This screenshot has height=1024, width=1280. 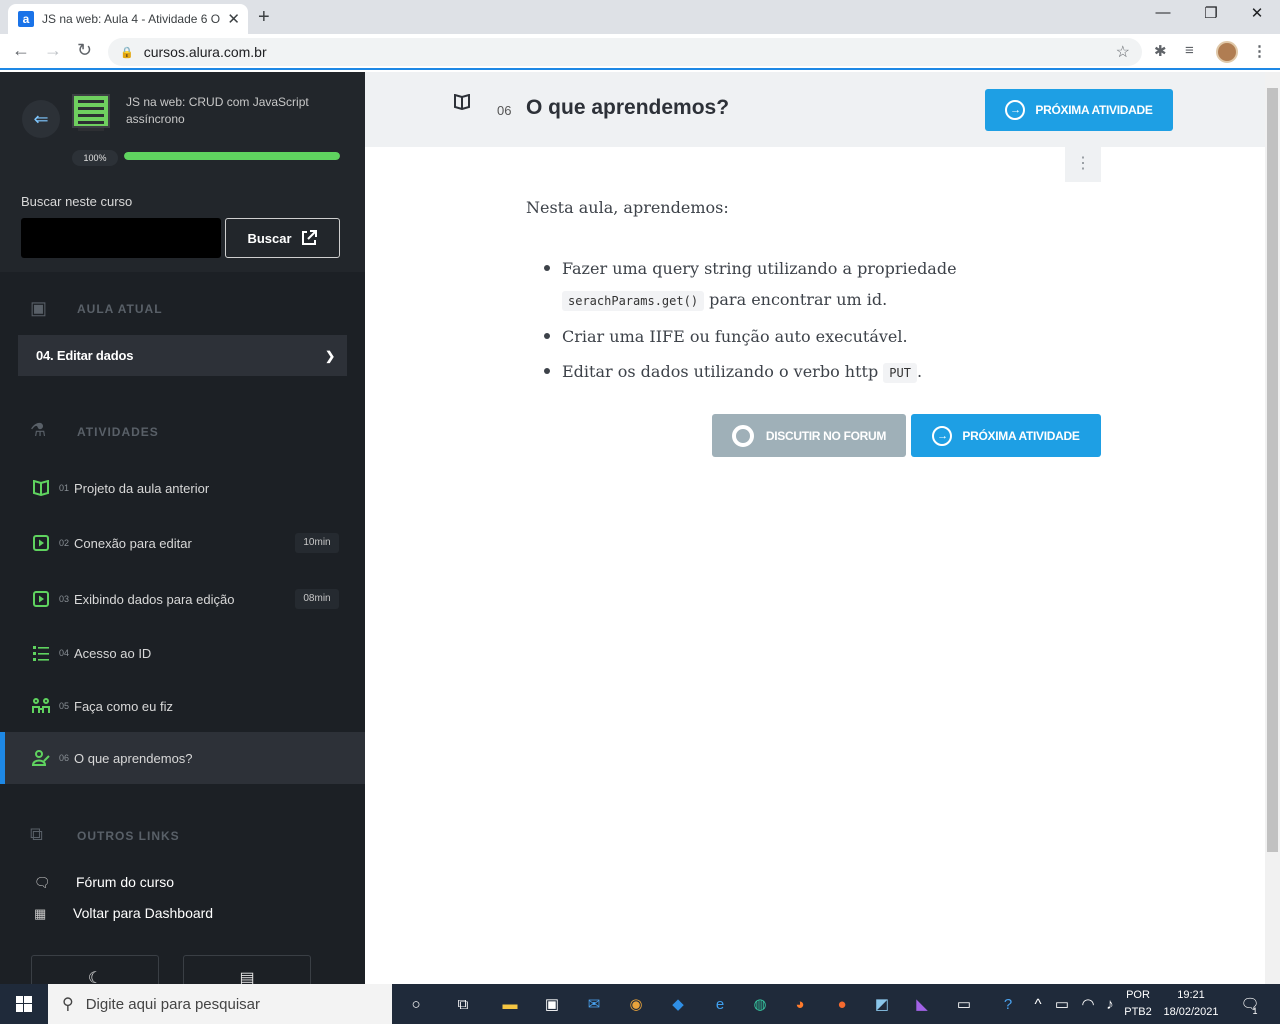 What do you see at coordinates (1272, 470) in the screenshot?
I see `scrollbar-thumb` at bounding box center [1272, 470].